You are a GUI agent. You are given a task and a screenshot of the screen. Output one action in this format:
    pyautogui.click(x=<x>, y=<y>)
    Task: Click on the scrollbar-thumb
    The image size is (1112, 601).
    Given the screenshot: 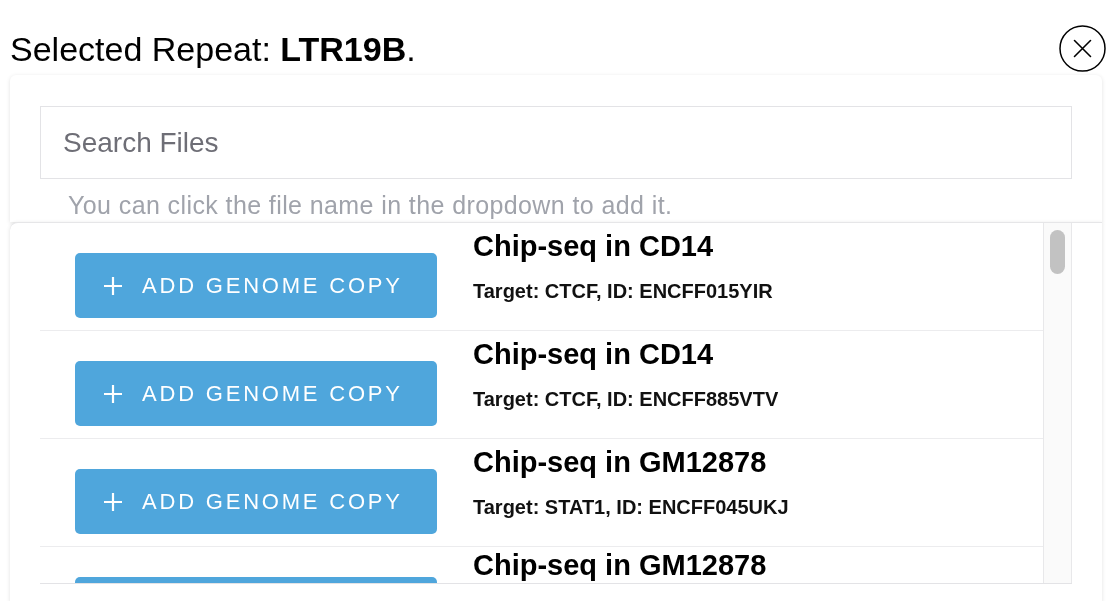 What is the action you would take?
    pyautogui.click(x=1057, y=252)
    